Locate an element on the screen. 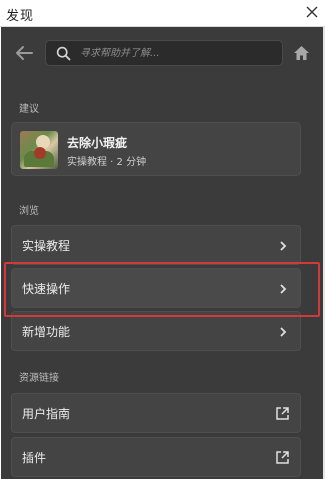 Image resolution: width=325 pixels, height=479 pixels. search-box is located at coordinates (164, 53).